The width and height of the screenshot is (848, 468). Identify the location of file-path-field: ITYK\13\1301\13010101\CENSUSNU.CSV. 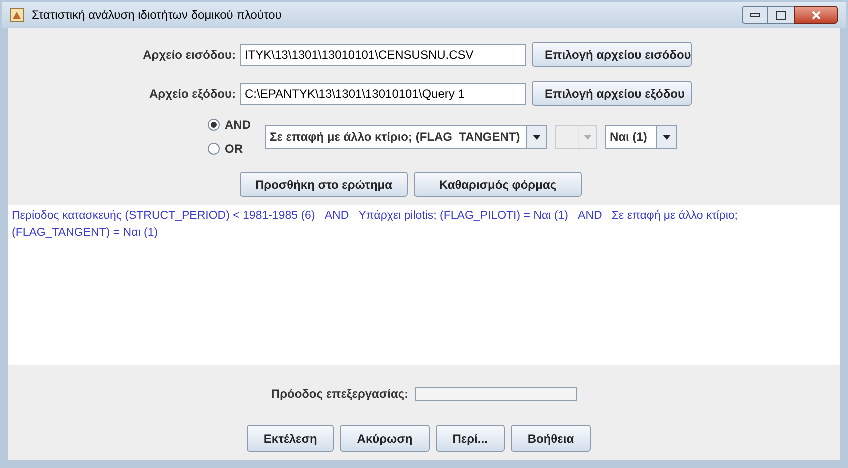
(383, 55).